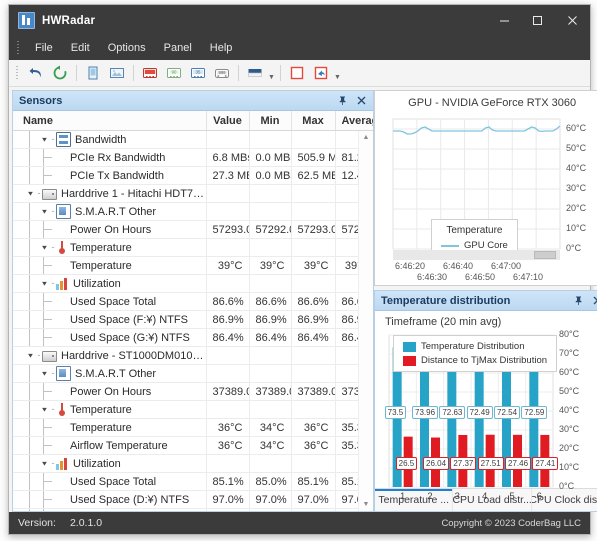  I want to click on refresh-icon, so click(60, 73).